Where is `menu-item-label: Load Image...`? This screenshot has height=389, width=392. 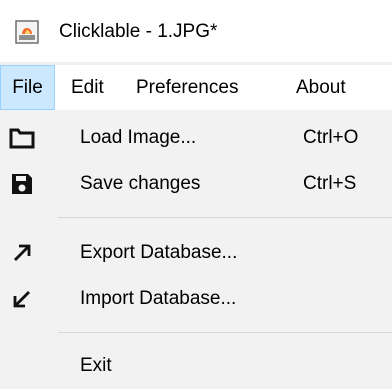
menu-item-label: Load Image... is located at coordinates (138, 137).